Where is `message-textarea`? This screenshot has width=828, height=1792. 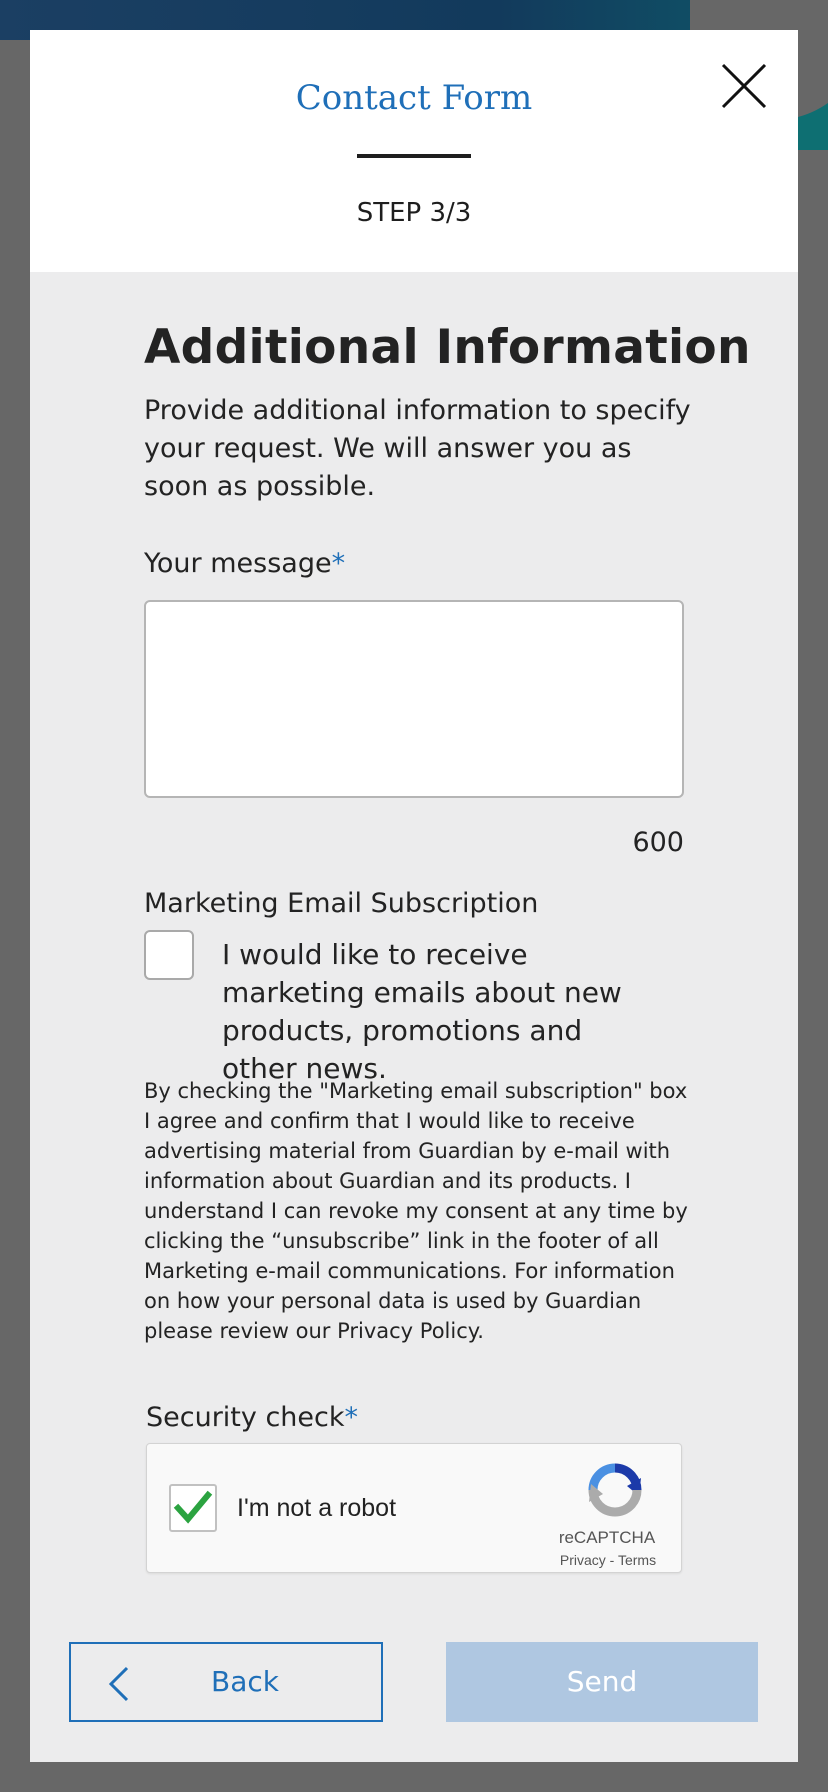
message-textarea is located at coordinates (414, 699).